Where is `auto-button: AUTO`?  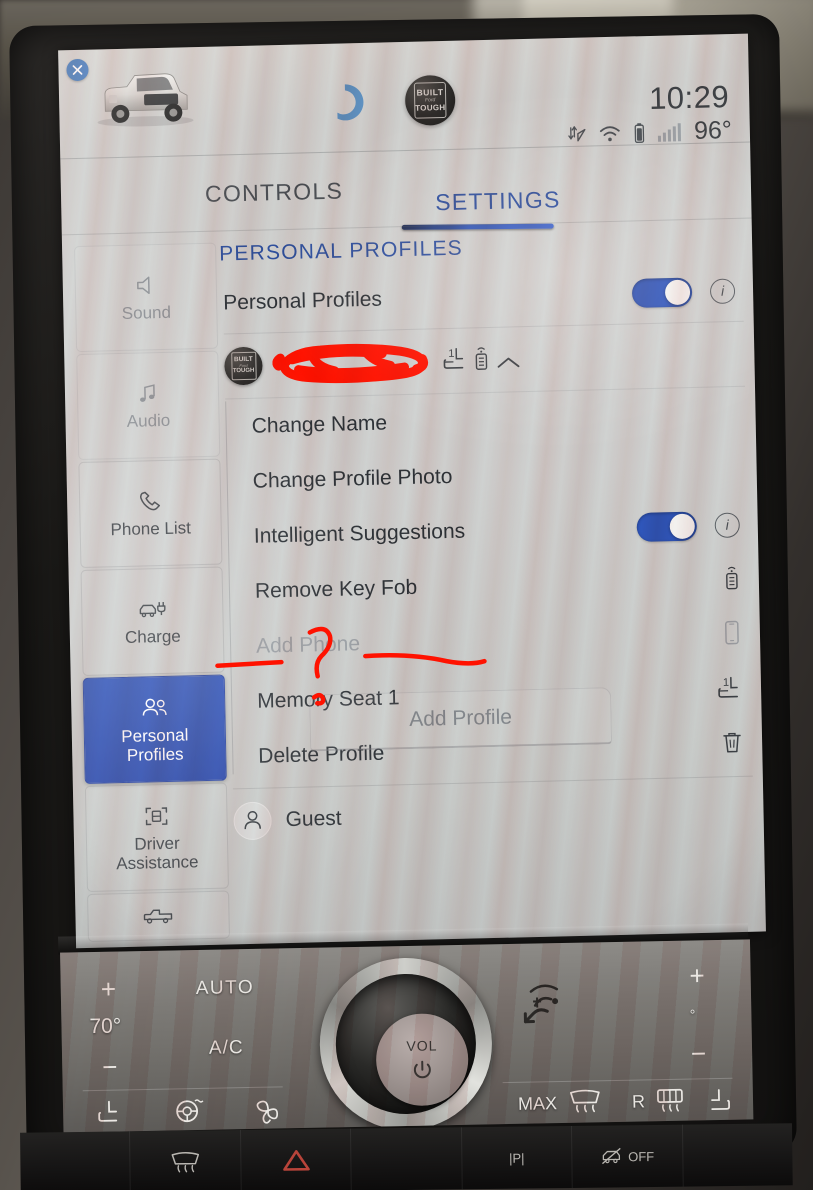 auto-button: AUTO is located at coordinates (225, 988).